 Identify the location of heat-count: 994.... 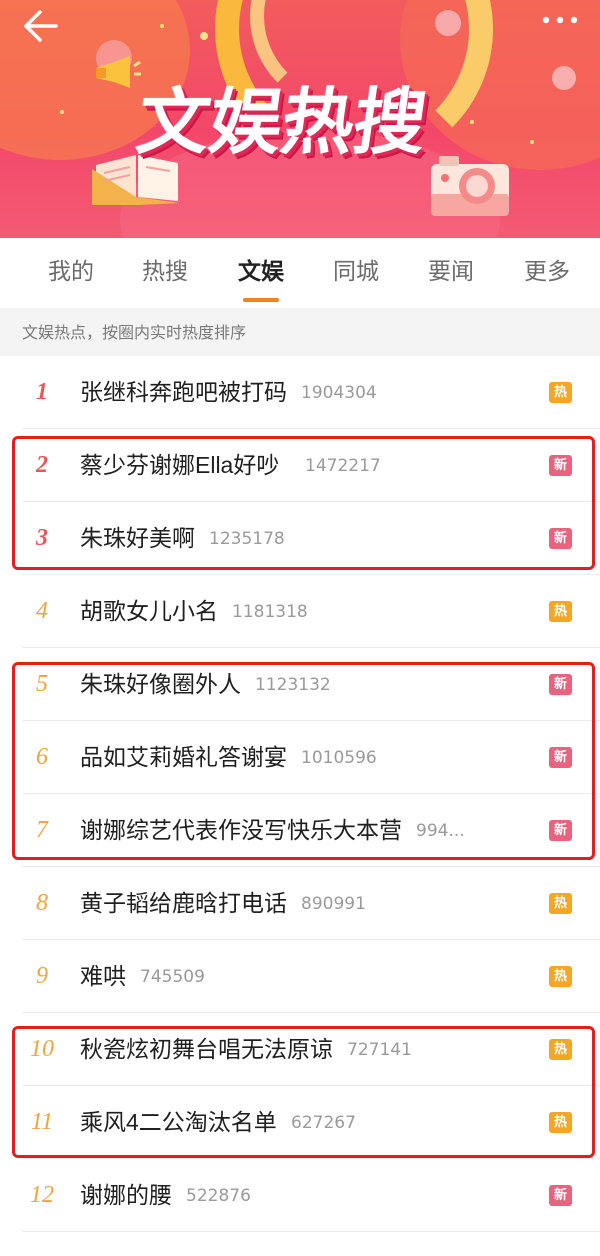
(440, 831).